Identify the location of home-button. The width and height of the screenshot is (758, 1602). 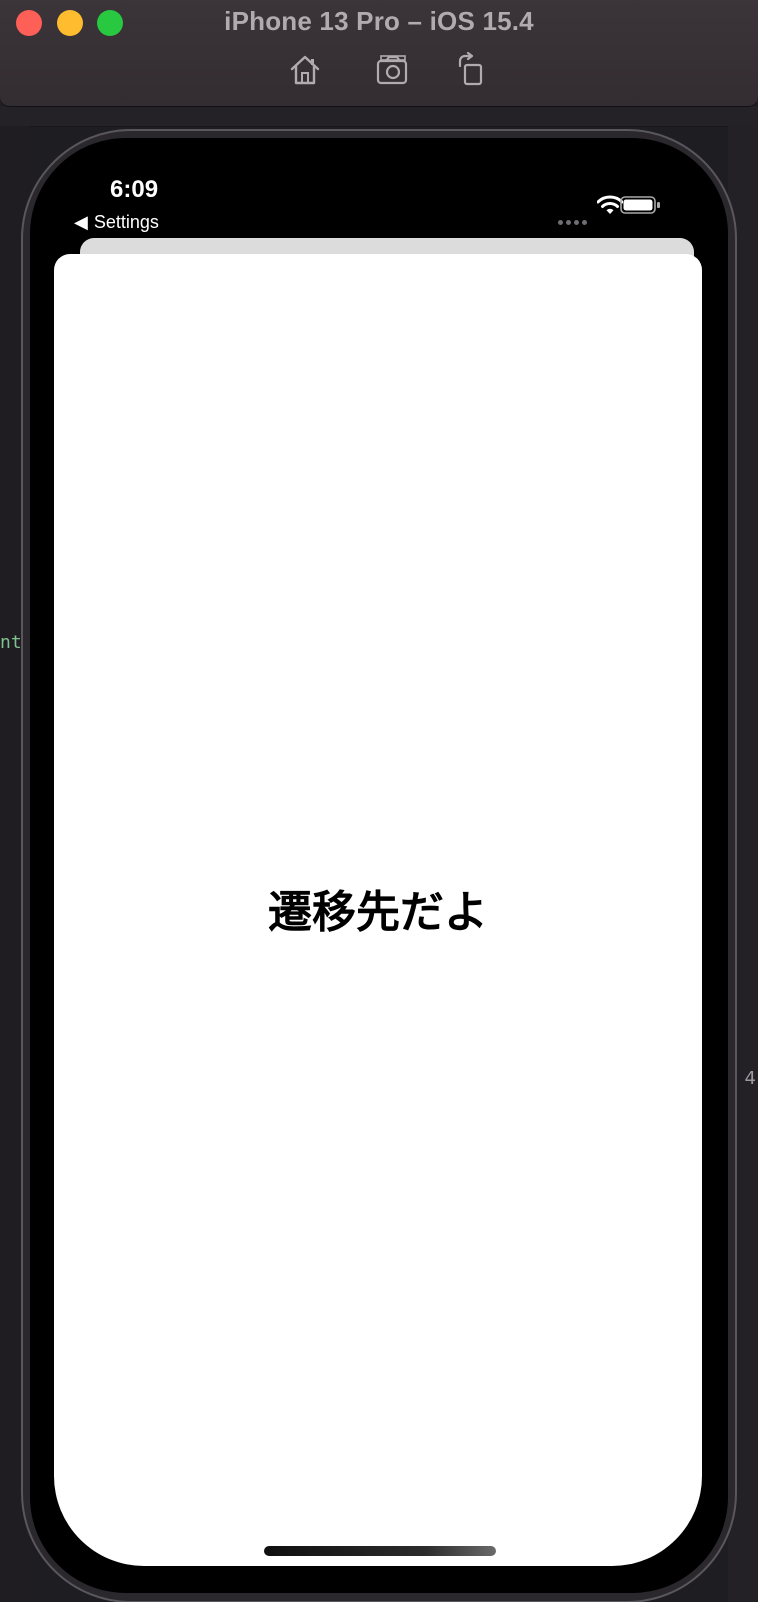
(305, 70).